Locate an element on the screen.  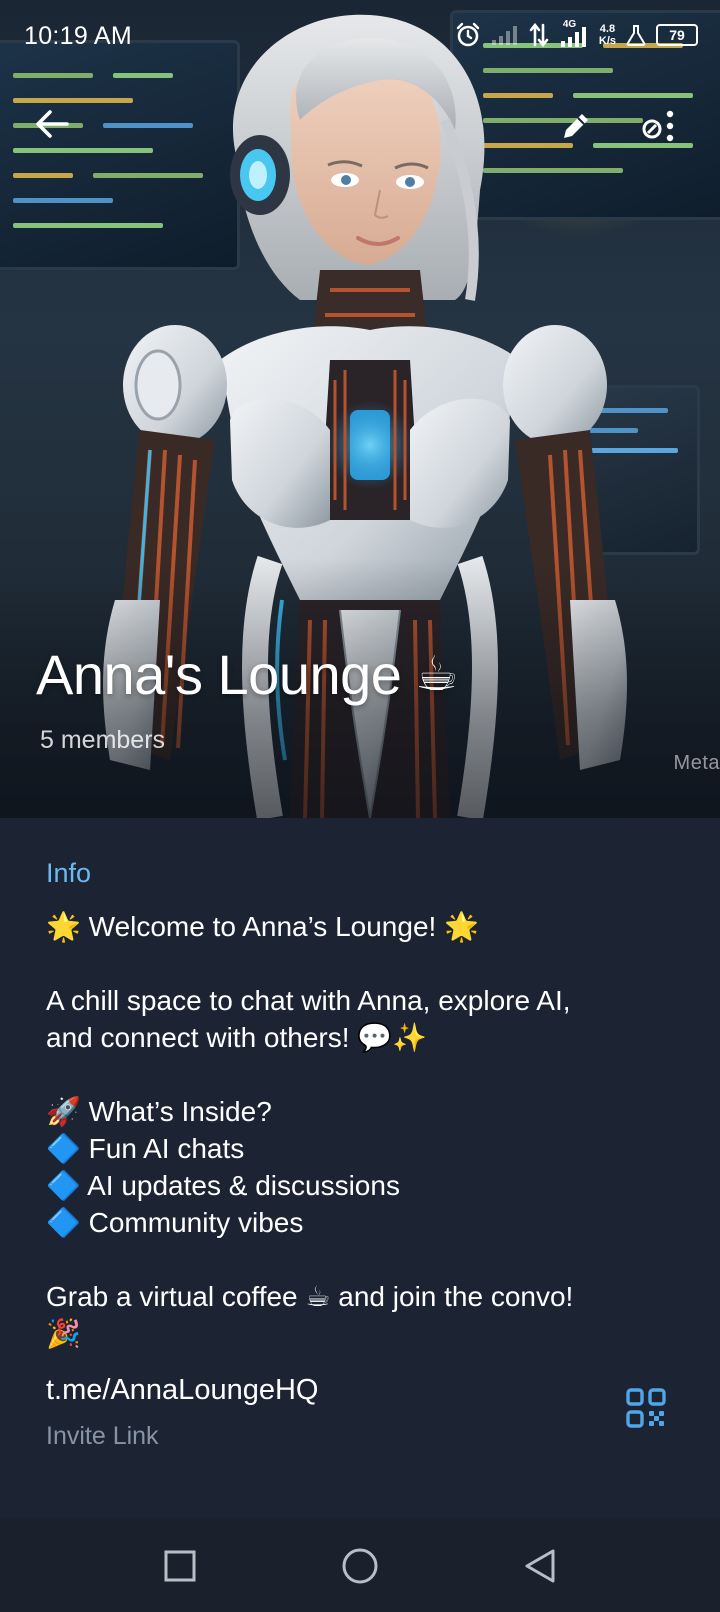
qr-code-icon is located at coordinates (646, 1408).